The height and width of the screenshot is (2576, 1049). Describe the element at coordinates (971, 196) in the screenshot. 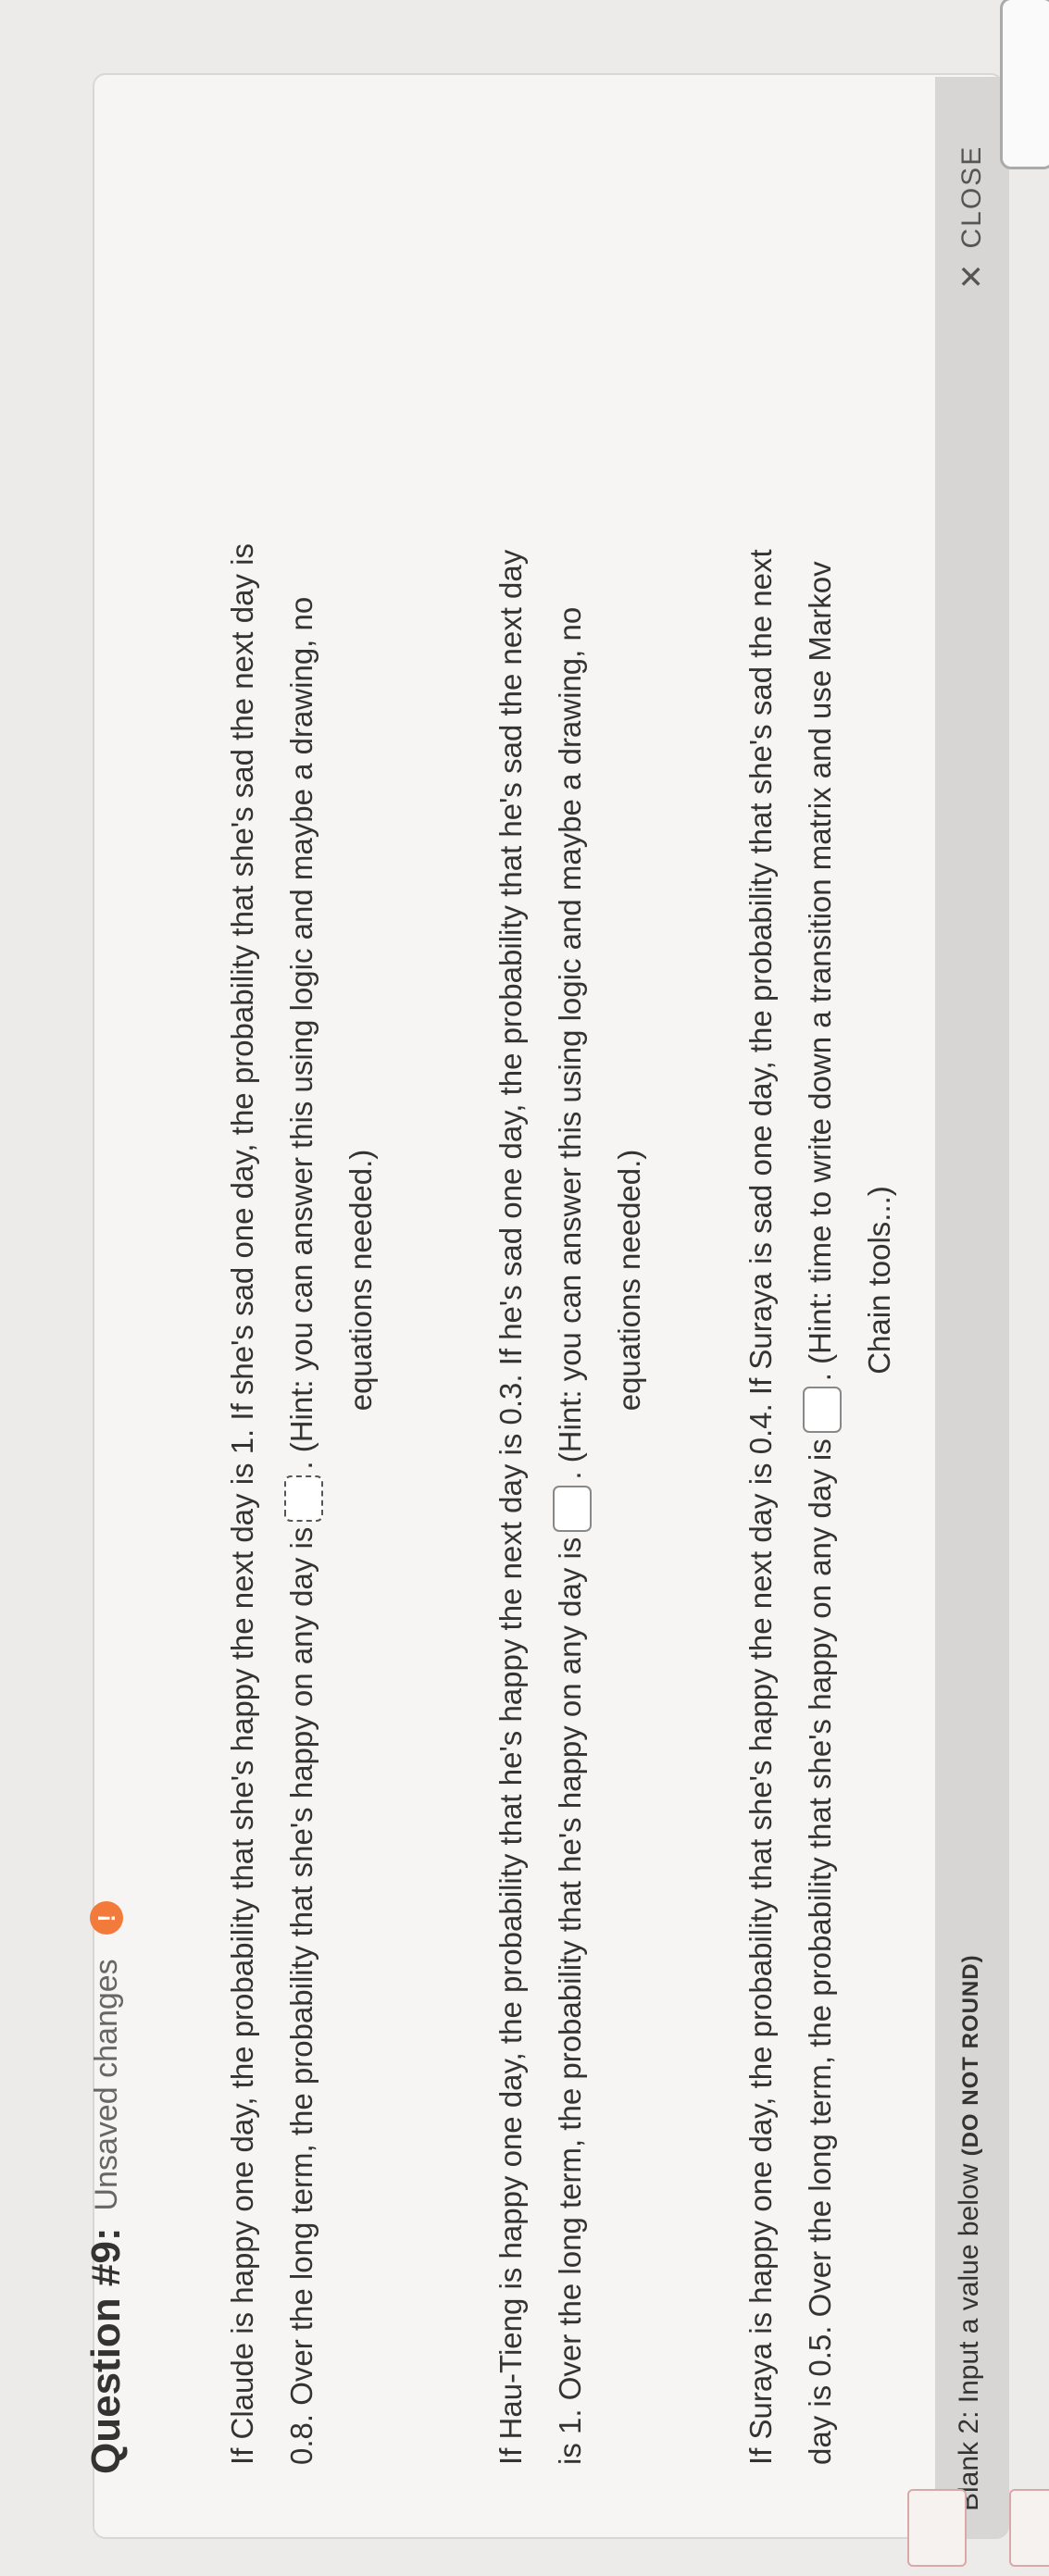

I see `close-label: CLOSE` at that location.